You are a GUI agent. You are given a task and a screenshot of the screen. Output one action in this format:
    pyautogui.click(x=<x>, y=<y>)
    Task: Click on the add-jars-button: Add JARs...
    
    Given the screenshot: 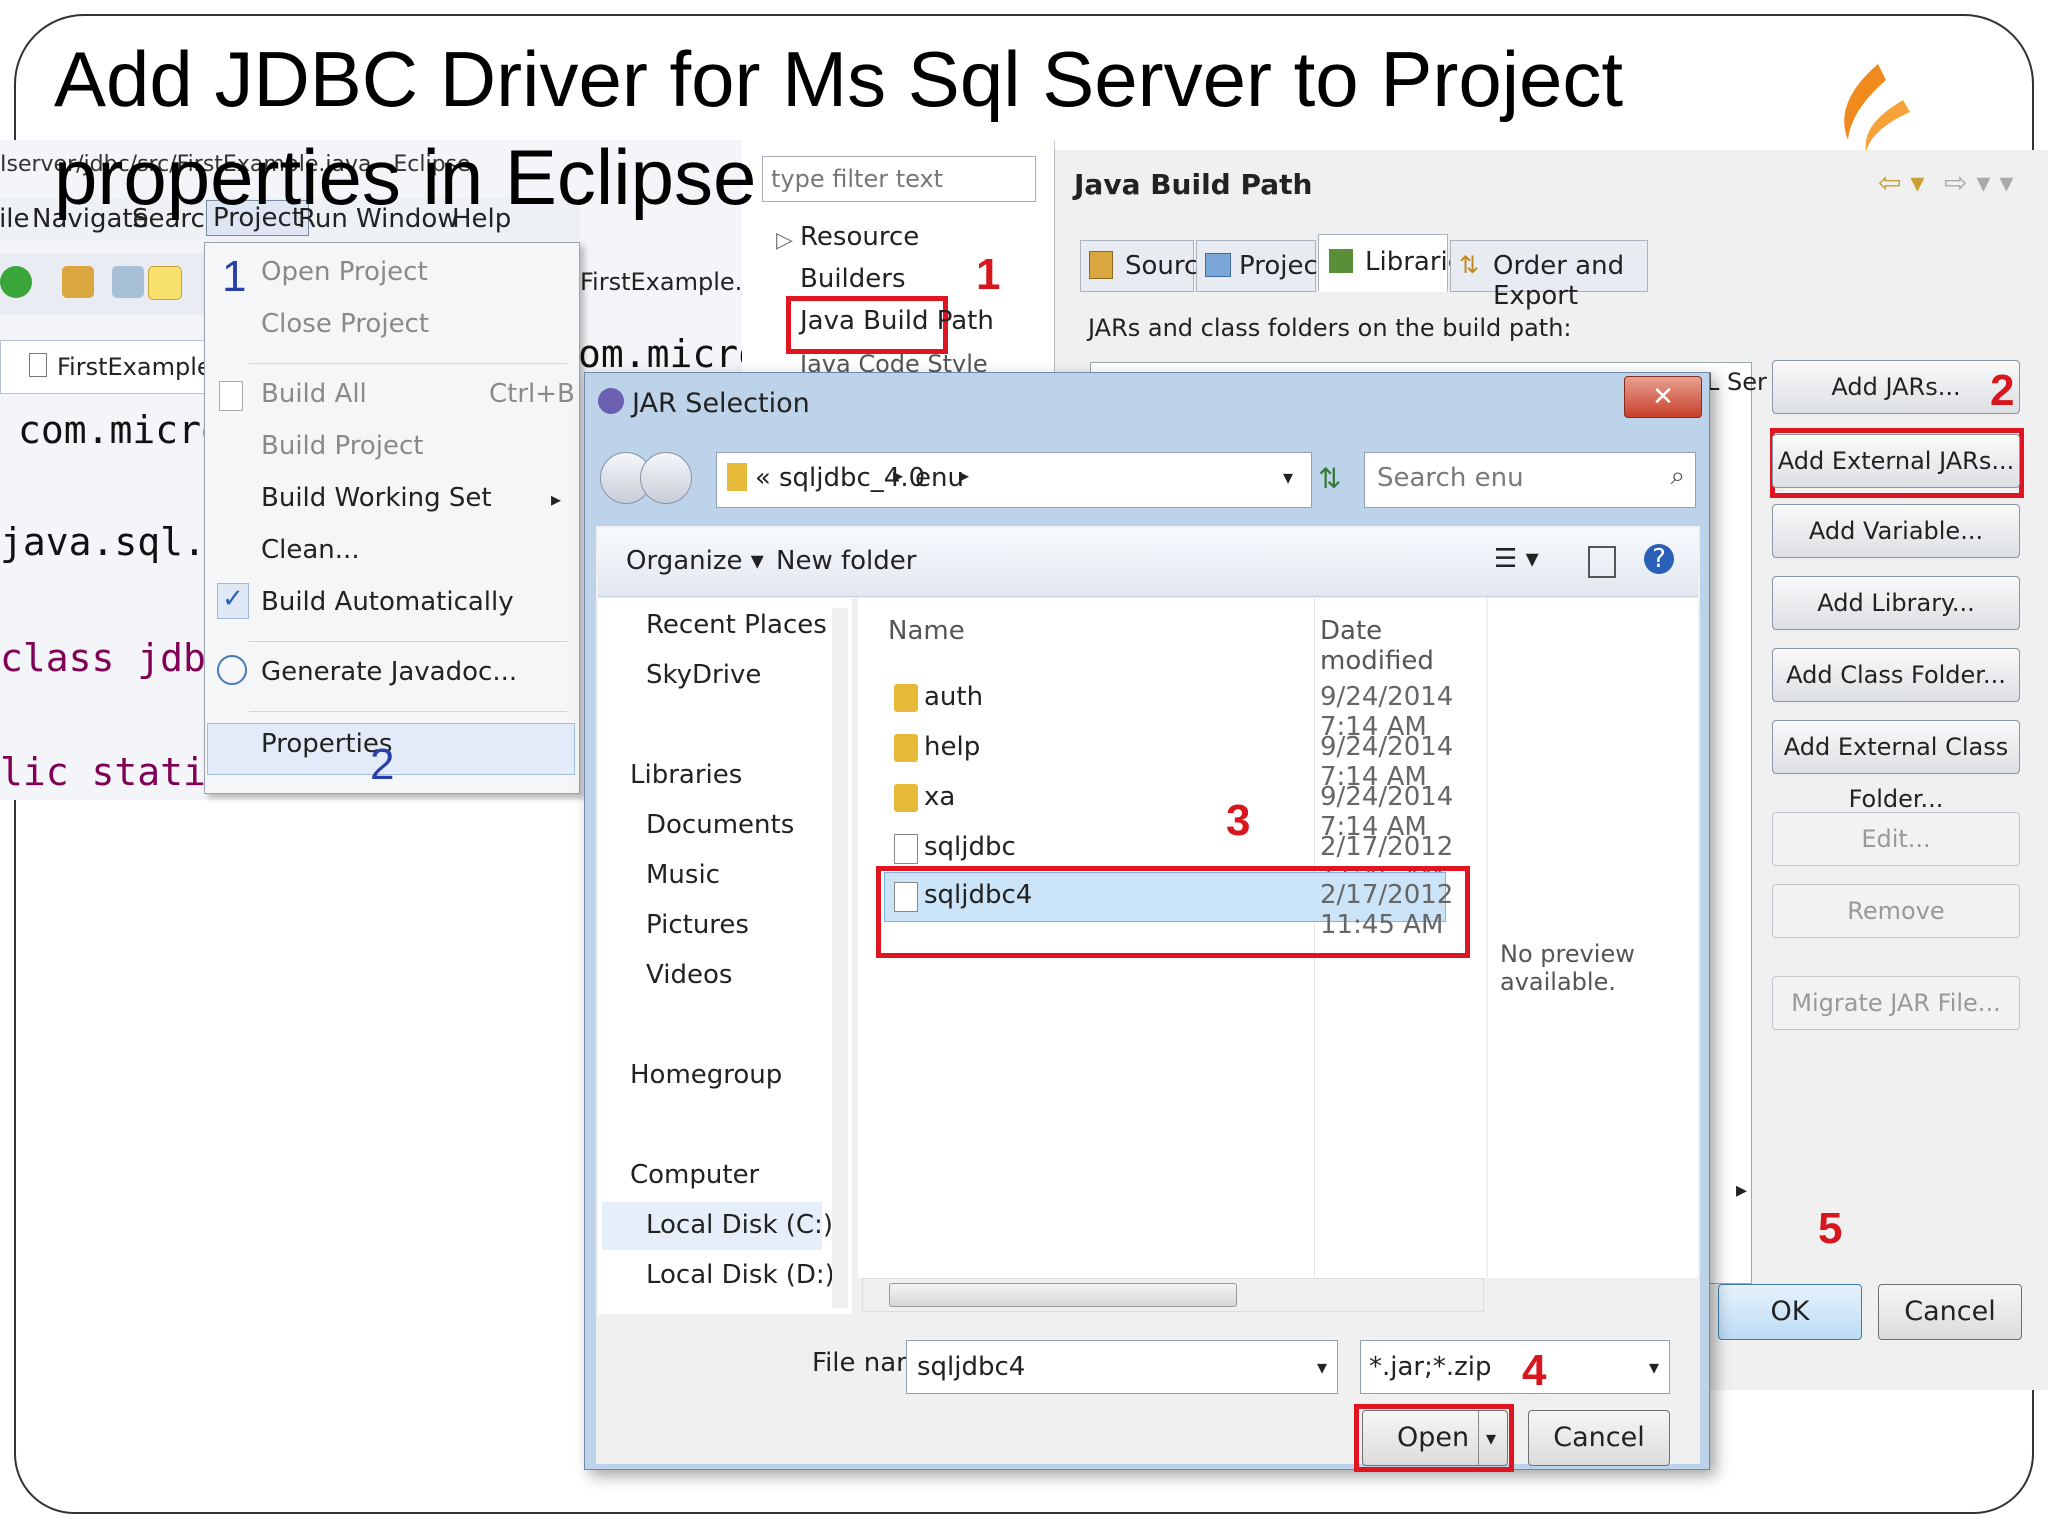 What is the action you would take?
    pyautogui.click(x=1896, y=387)
    